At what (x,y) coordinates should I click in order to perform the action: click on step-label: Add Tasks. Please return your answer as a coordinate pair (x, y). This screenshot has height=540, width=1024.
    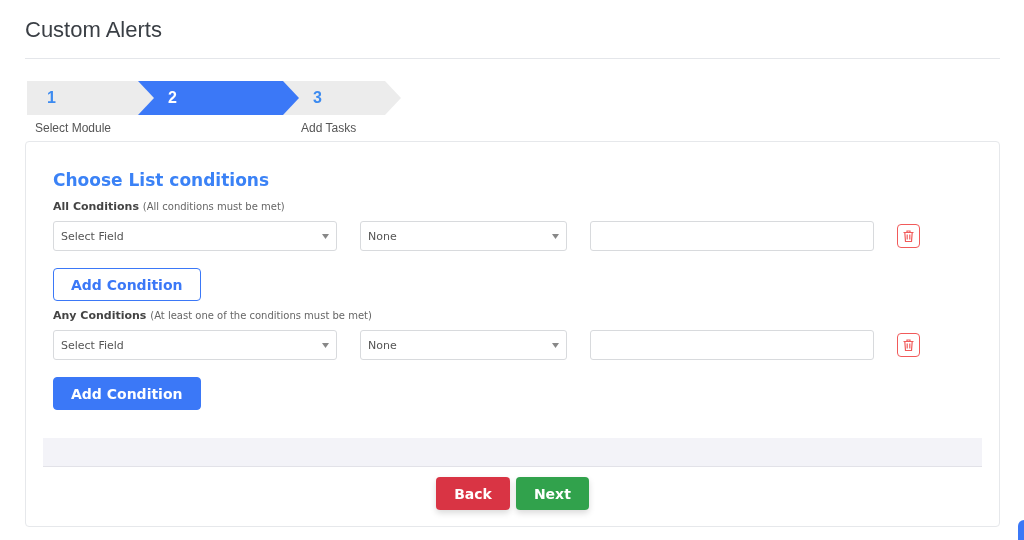
    Looking at the image, I should click on (329, 128).